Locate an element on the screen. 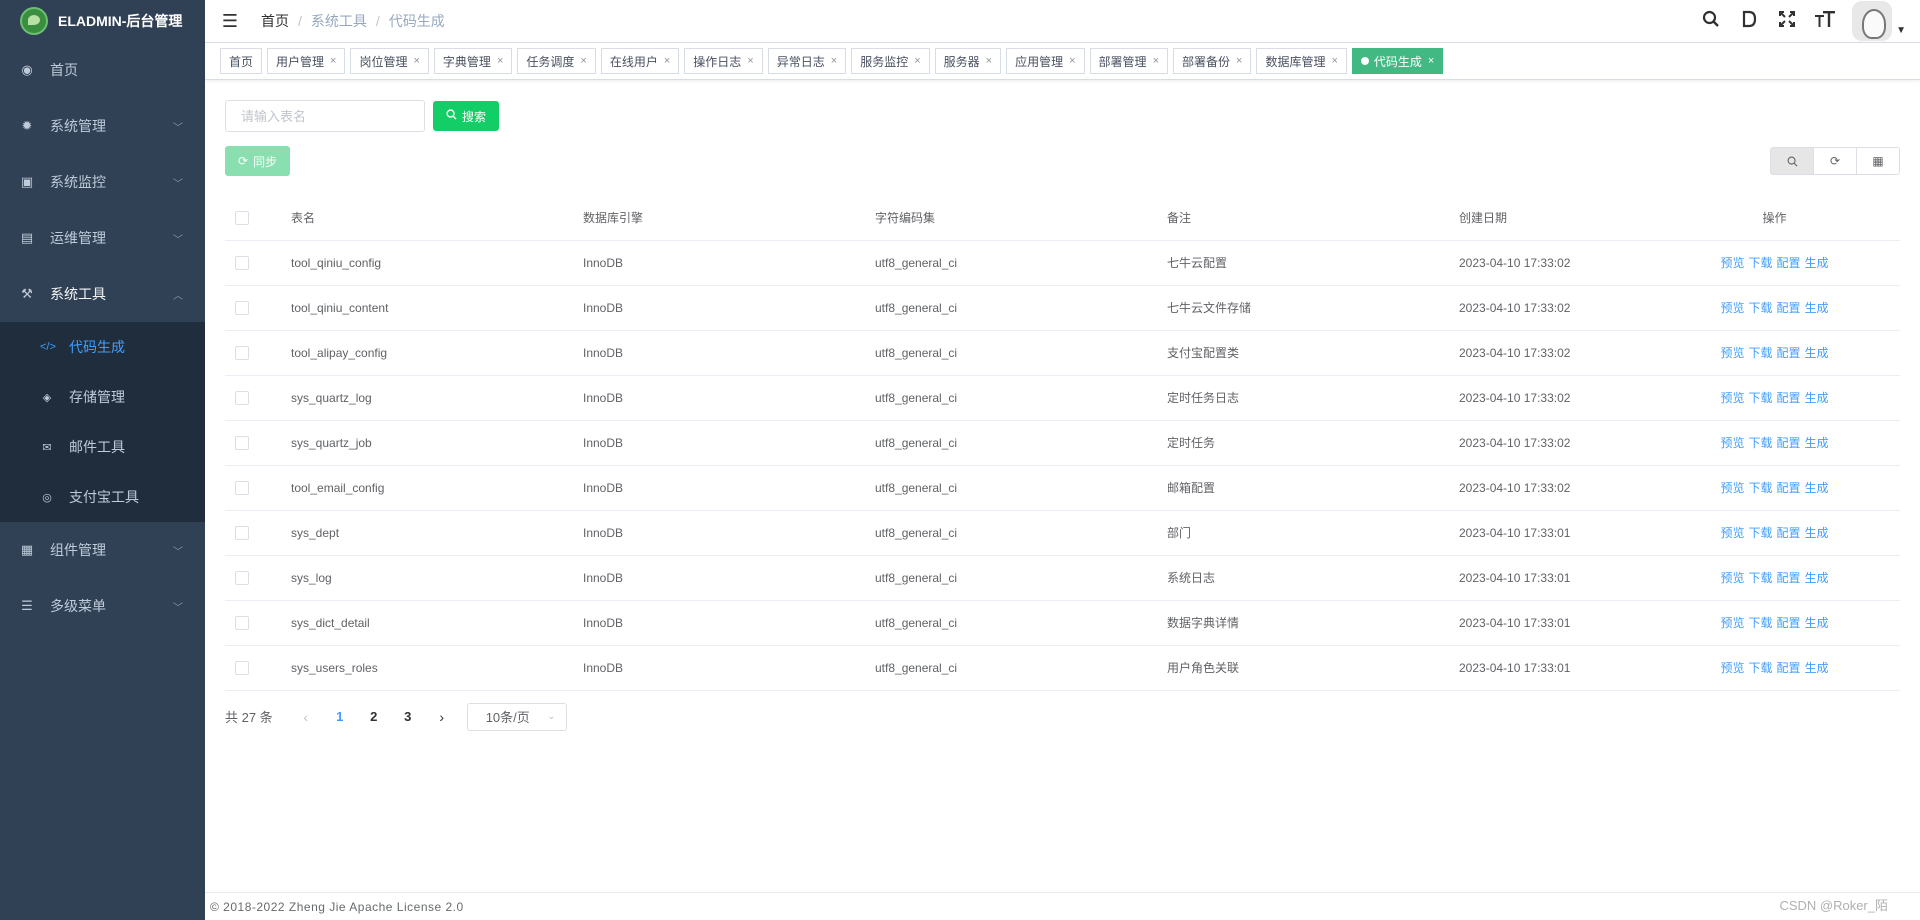  avatar is located at coordinates (1872, 21).